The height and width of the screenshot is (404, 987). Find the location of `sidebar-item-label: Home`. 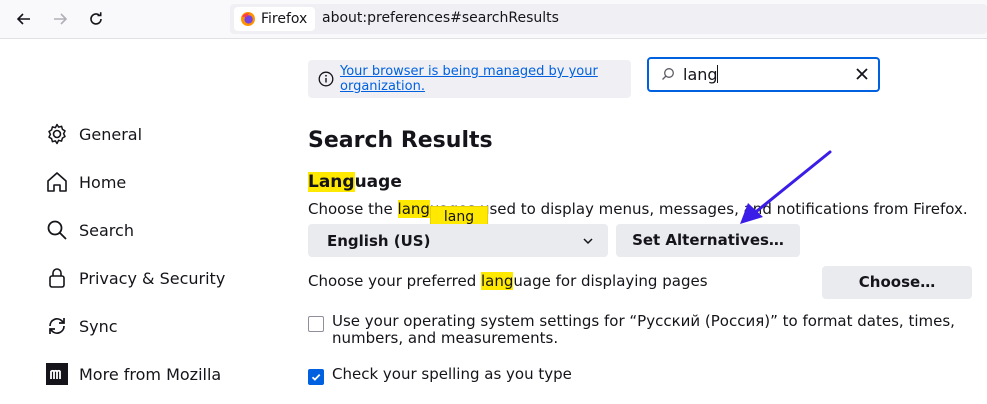

sidebar-item-label: Home is located at coordinates (103, 182).